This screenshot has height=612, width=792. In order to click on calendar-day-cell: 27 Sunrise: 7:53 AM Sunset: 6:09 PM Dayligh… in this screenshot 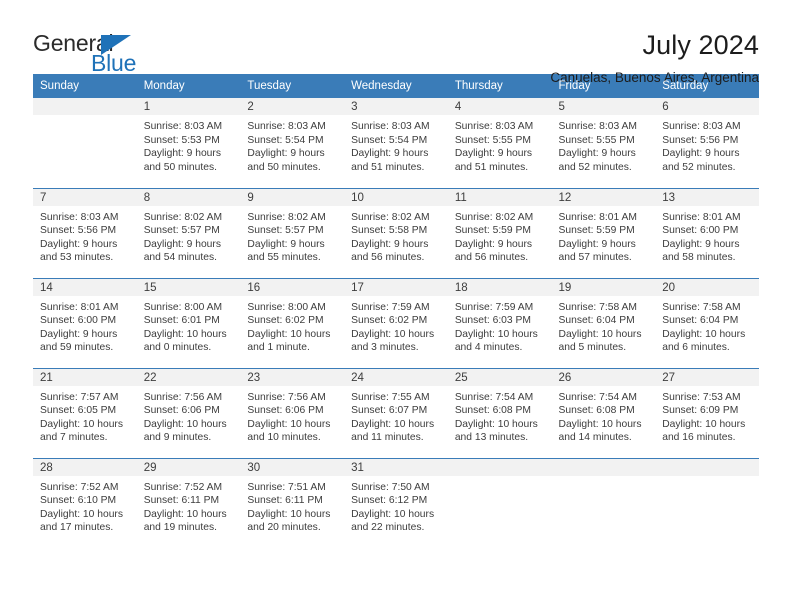, I will do `click(707, 412)`.